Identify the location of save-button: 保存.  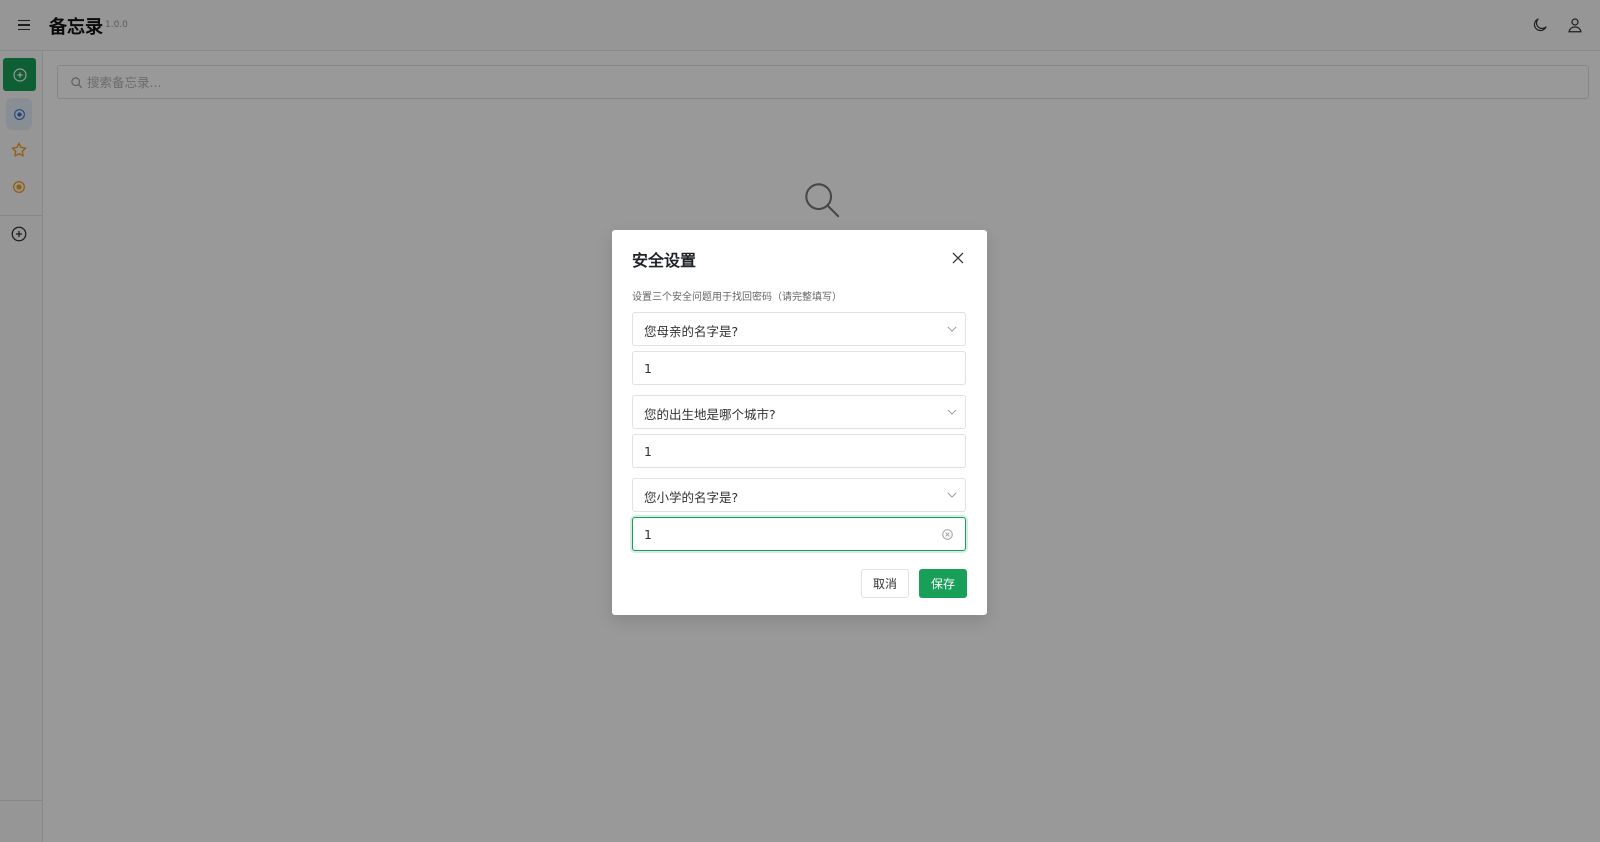
(943, 583).